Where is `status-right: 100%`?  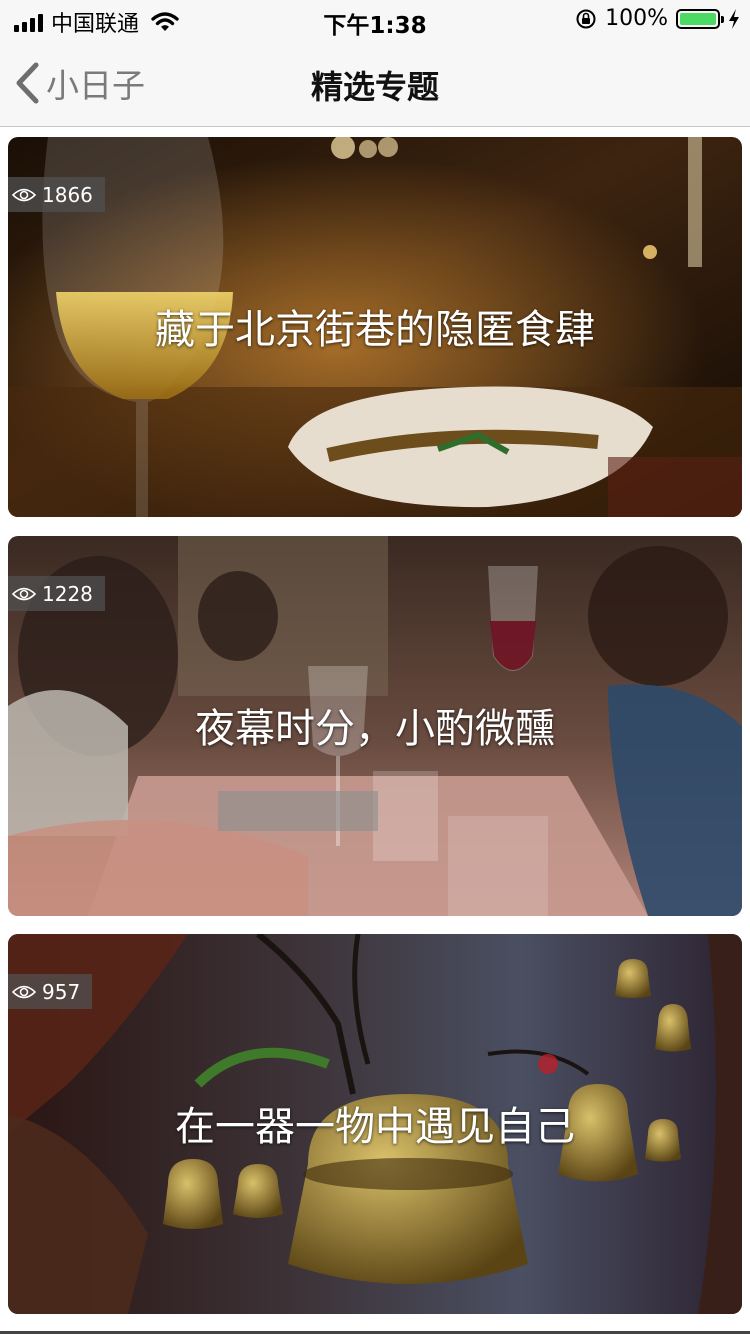 status-right: 100% is located at coordinates (657, 18).